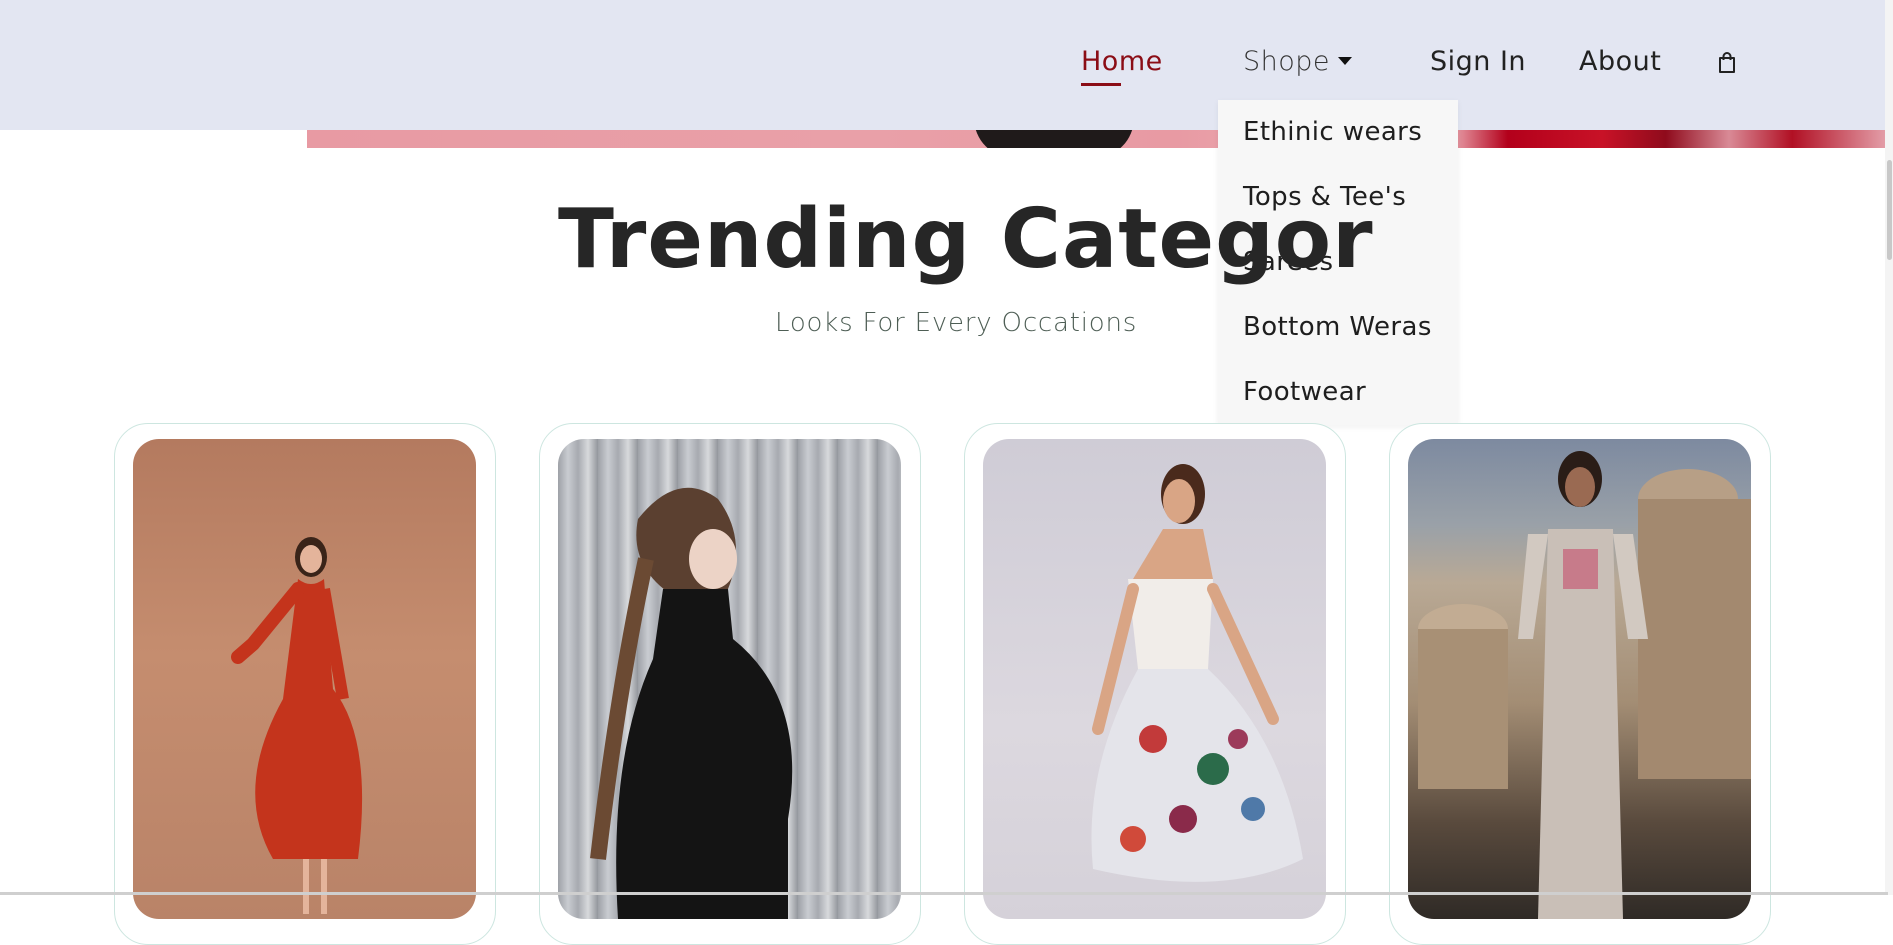 The width and height of the screenshot is (1893, 945). Describe the element at coordinates (1889, 210) in the screenshot. I see `page-scrollbar-thumb` at that location.